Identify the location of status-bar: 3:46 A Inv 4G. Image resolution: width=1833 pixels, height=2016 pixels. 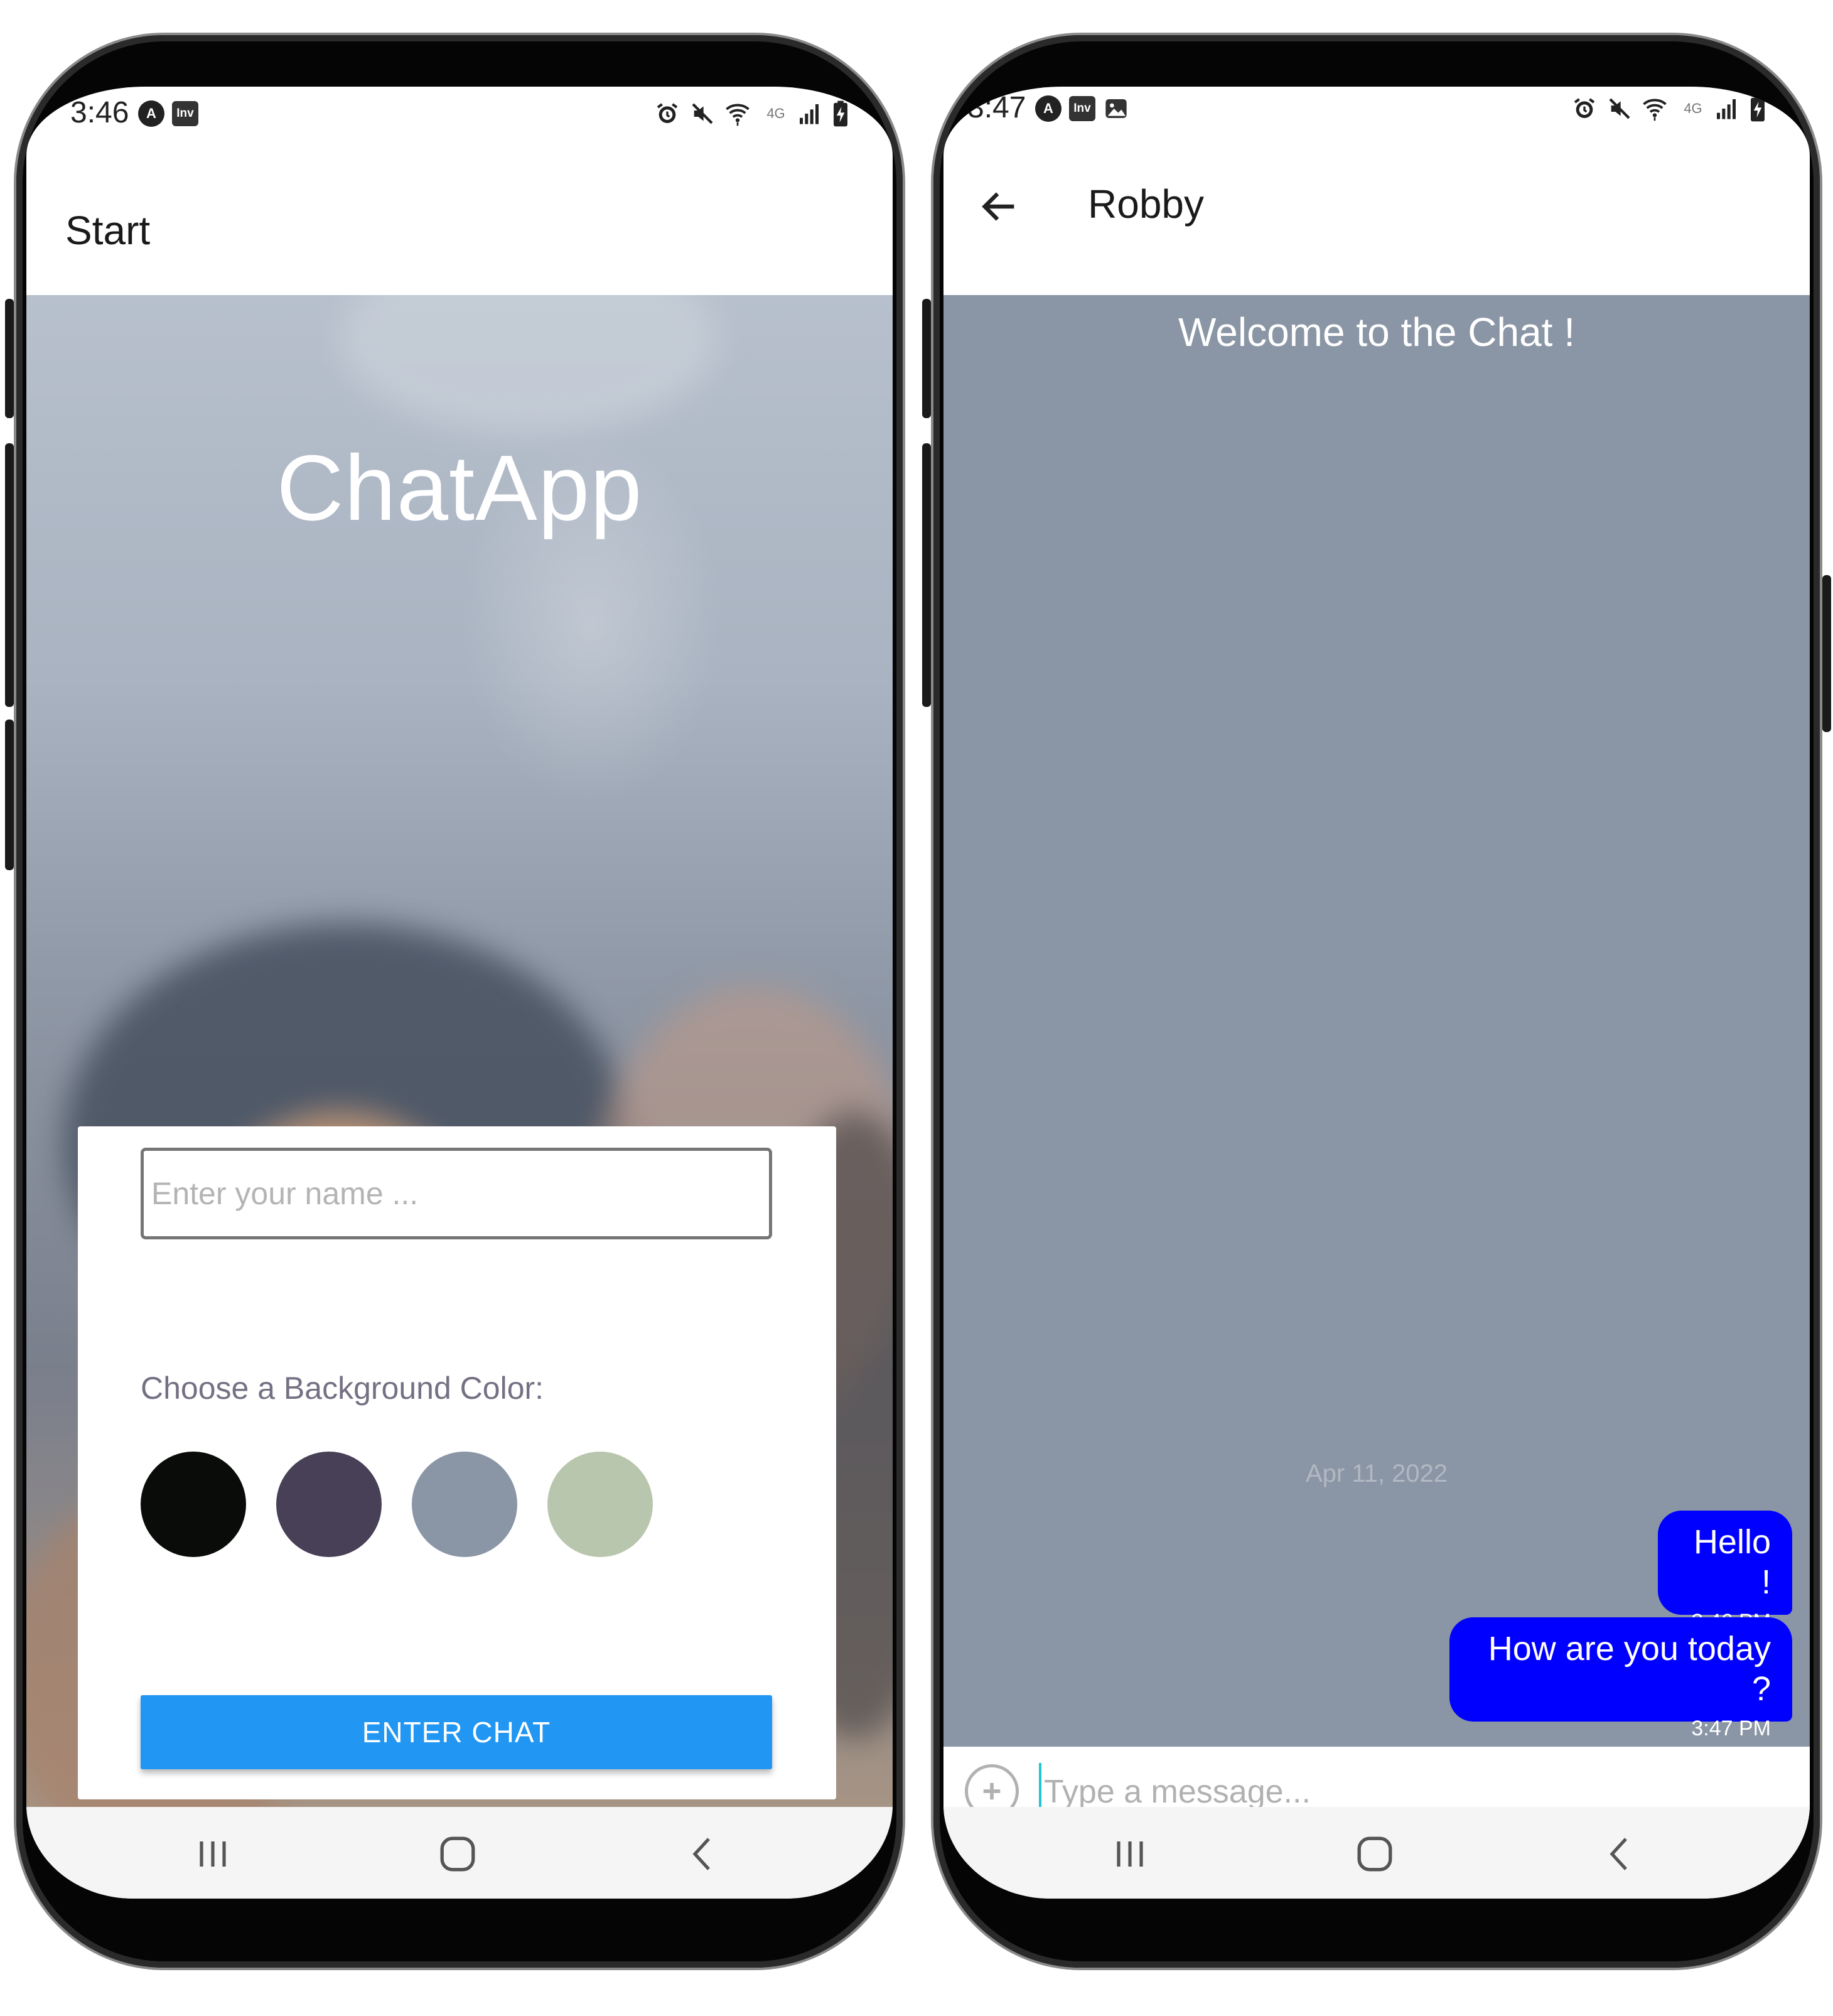
(459, 124).